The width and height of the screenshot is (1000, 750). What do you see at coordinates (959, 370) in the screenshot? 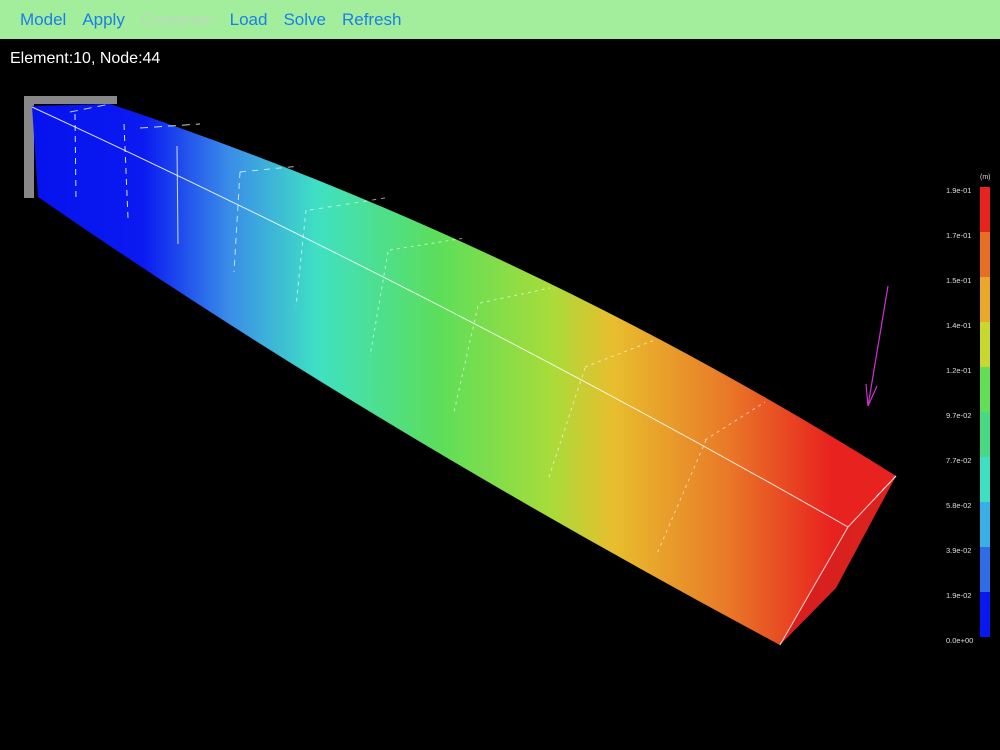
I see `legend-tick-label: 1.2e-01` at bounding box center [959, 370].